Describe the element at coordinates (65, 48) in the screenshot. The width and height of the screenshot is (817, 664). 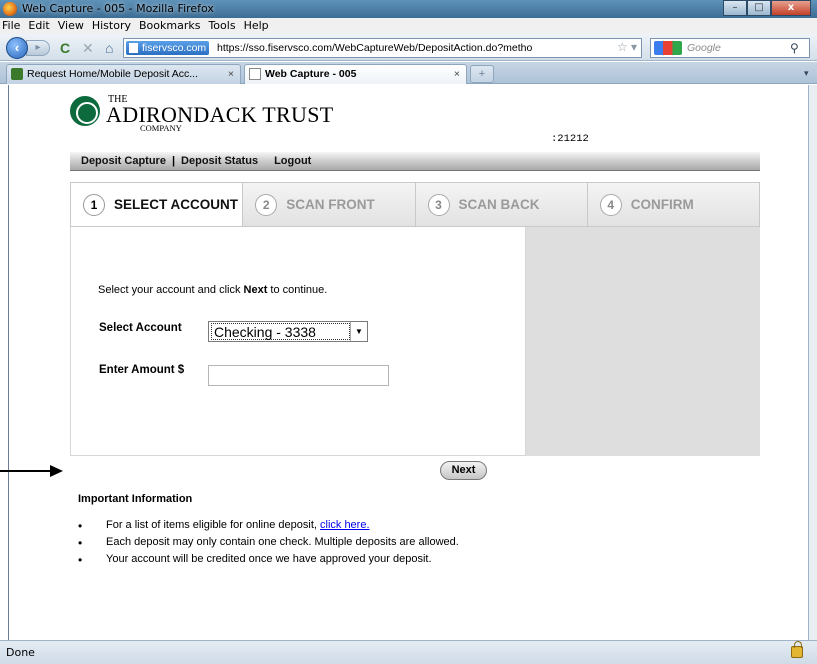
I see `reload-icon: C` at that location.